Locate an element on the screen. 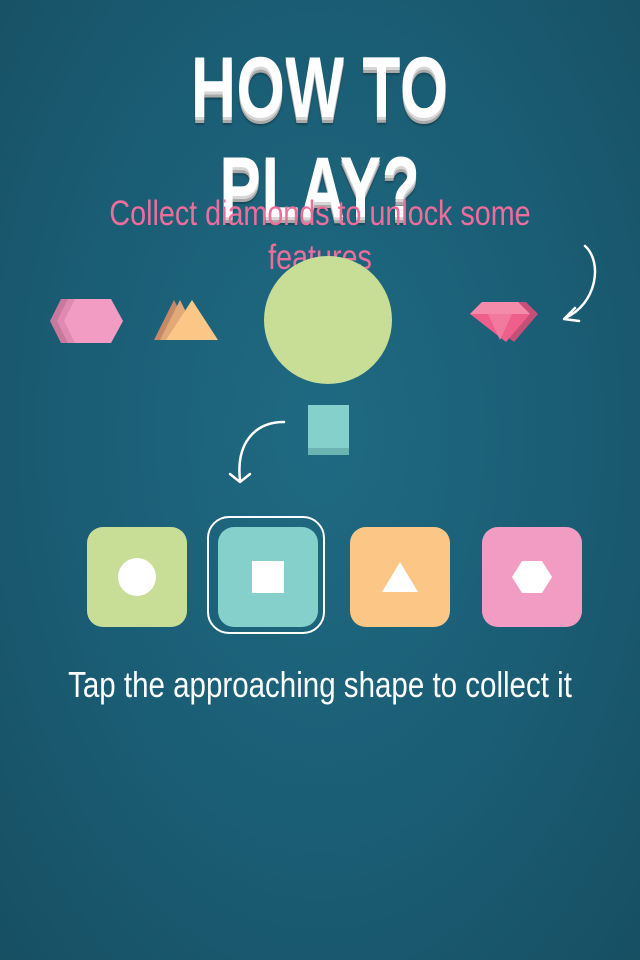 The image size is (640, 960). hexagon-shape-button is located at coordinates (532, 577).